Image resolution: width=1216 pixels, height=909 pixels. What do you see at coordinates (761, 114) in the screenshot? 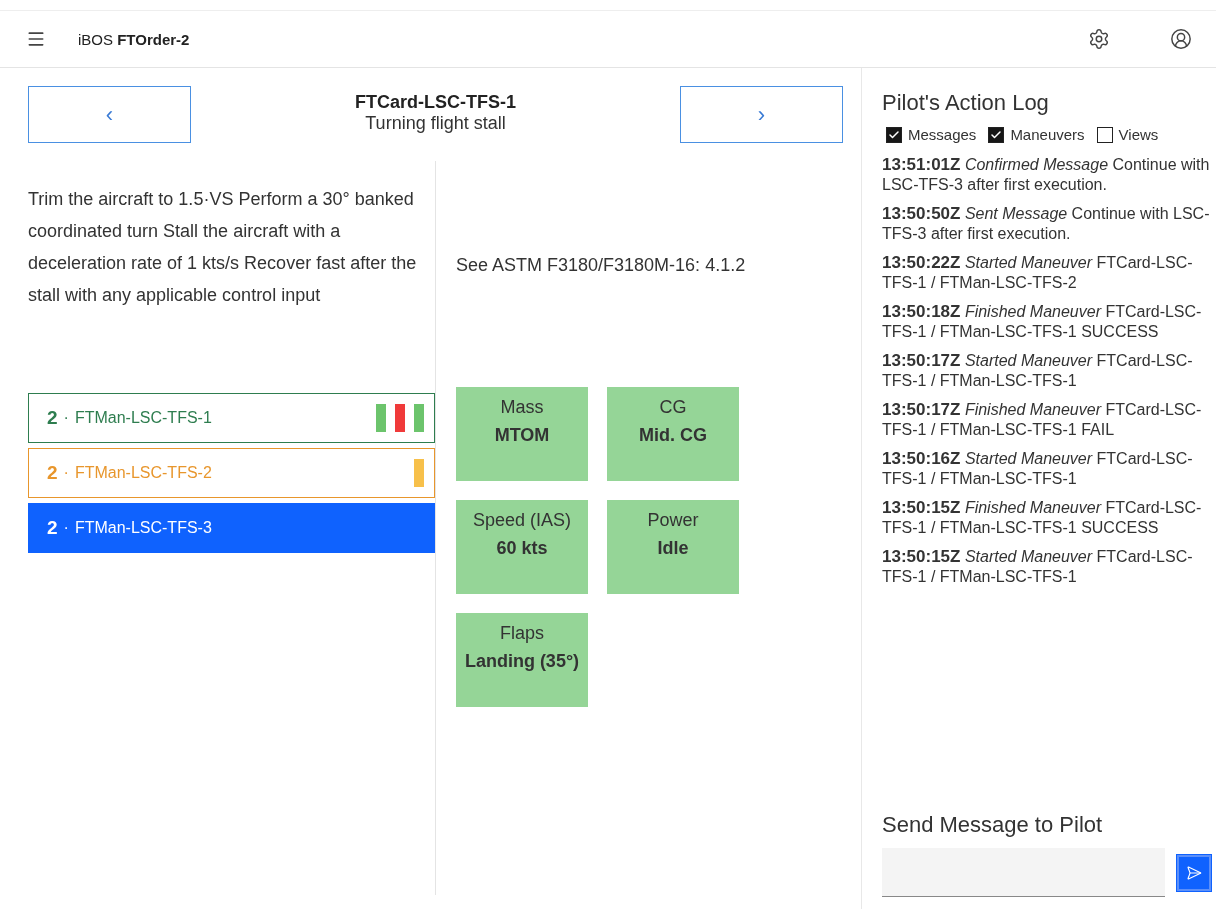
I see `next-button: ›` at bounding box center [761, 114].